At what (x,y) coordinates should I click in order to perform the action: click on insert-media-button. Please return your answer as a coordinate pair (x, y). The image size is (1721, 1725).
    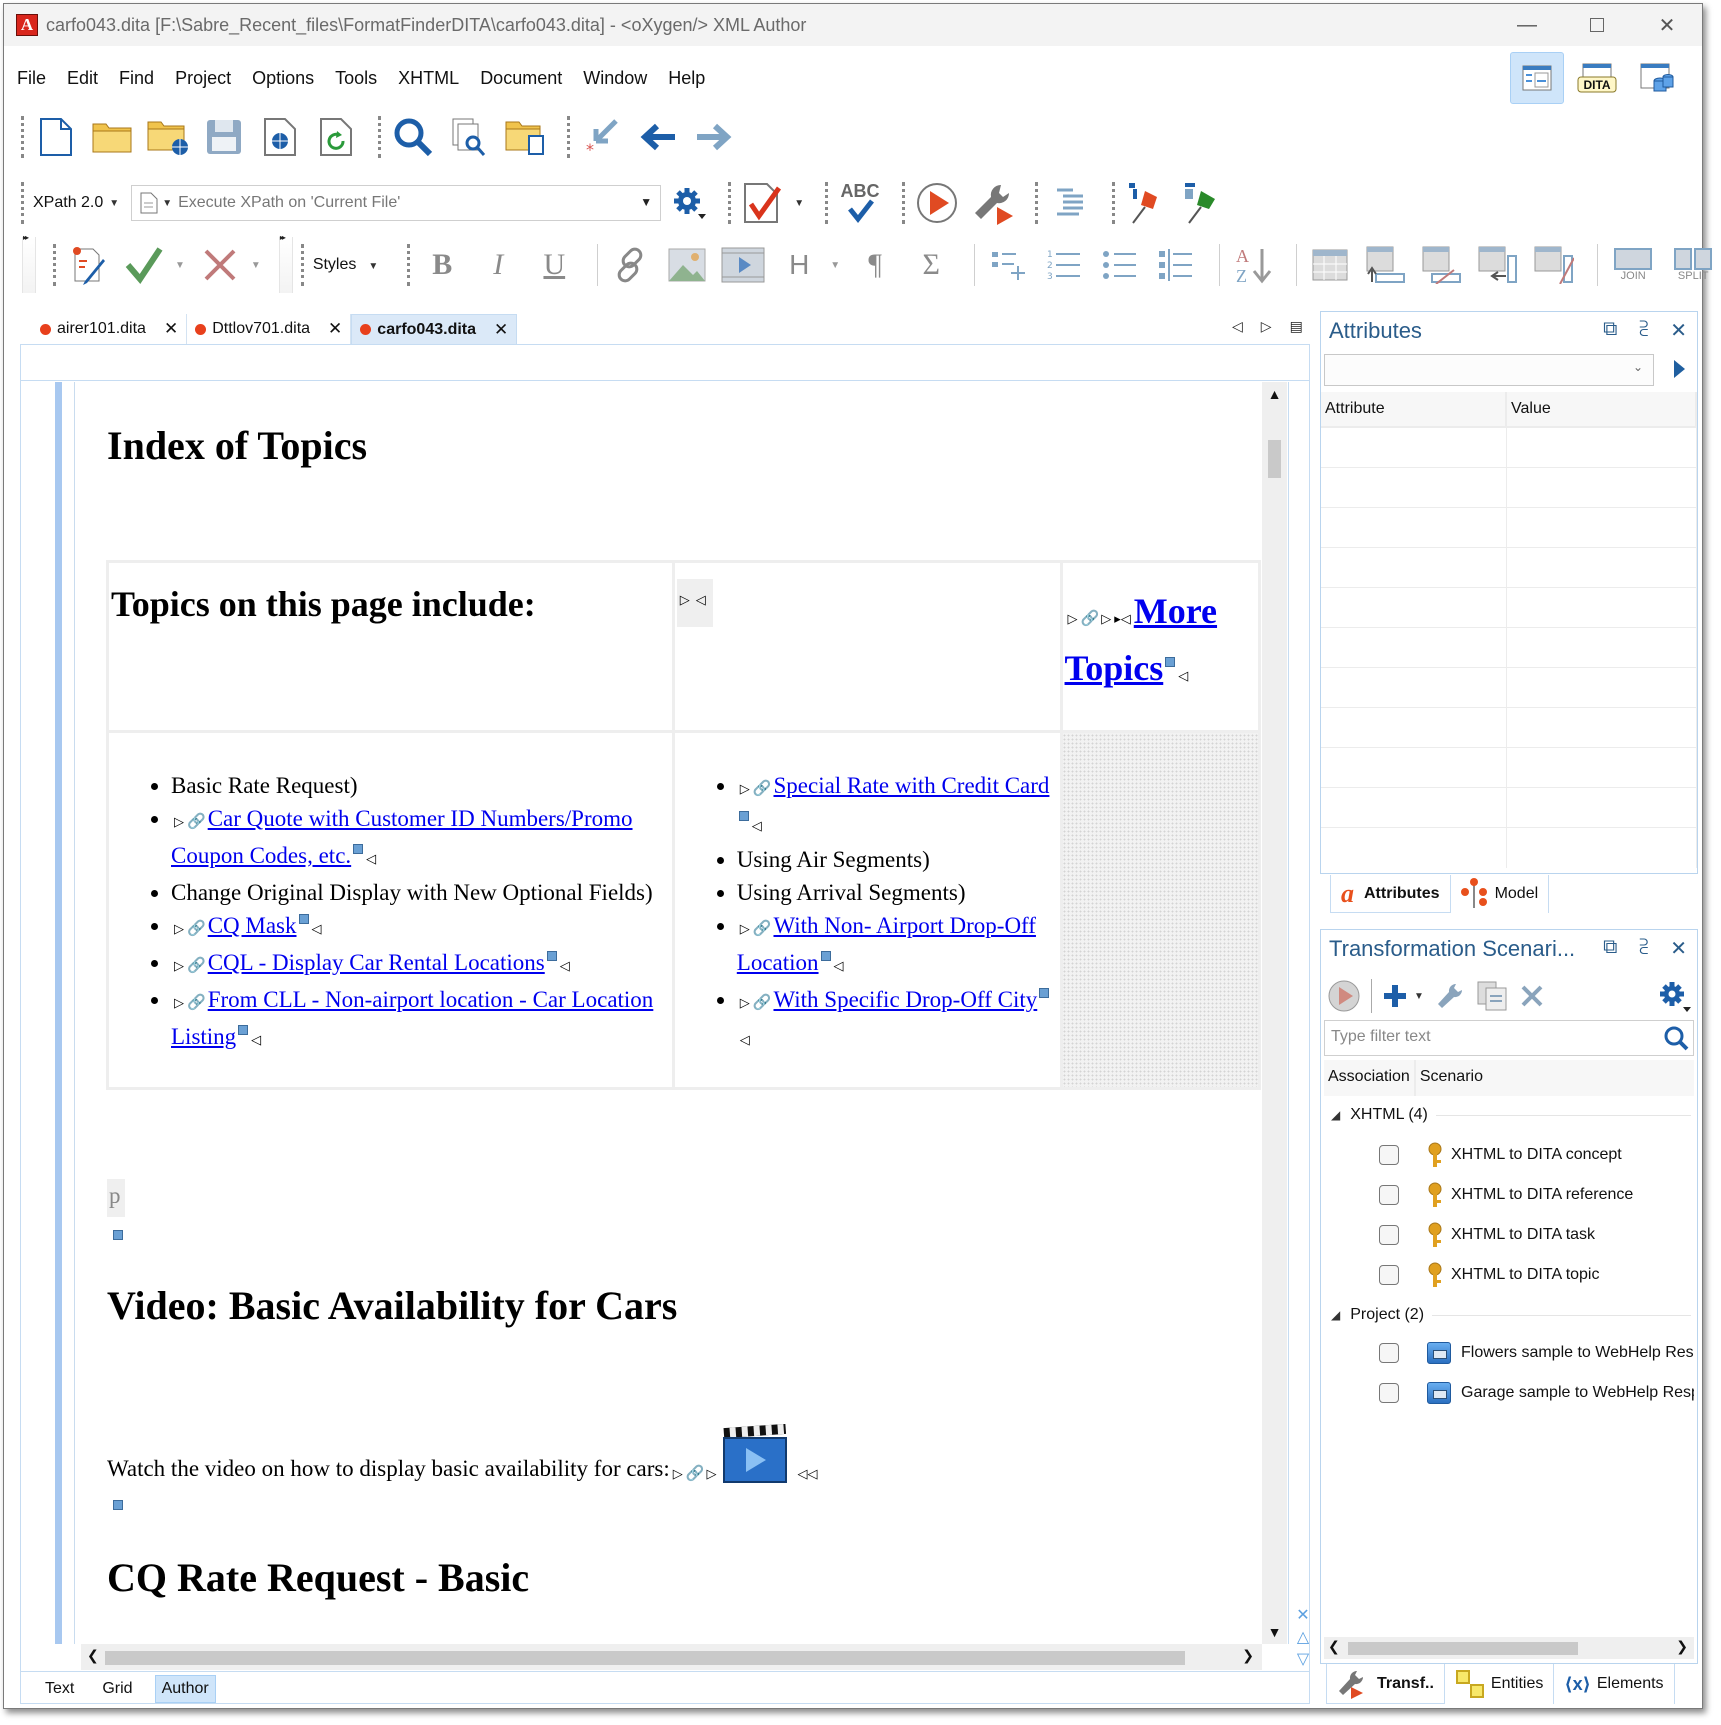
    Looking at the image, I should click on (743, 265).